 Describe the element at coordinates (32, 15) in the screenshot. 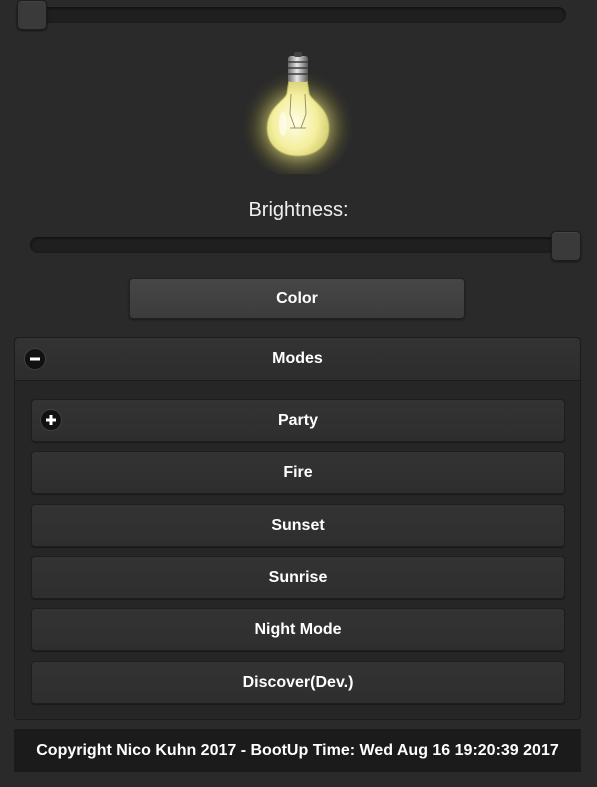

I see `top-slider-handle` at that location.